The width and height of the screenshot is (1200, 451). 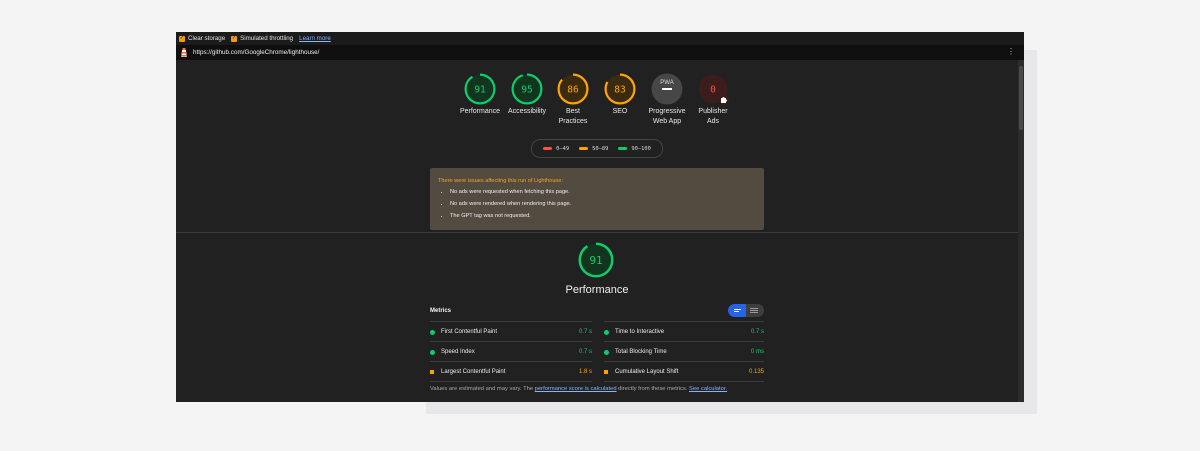 I want to click on metrics-heading: Metrics, so click(x=441, y=311).